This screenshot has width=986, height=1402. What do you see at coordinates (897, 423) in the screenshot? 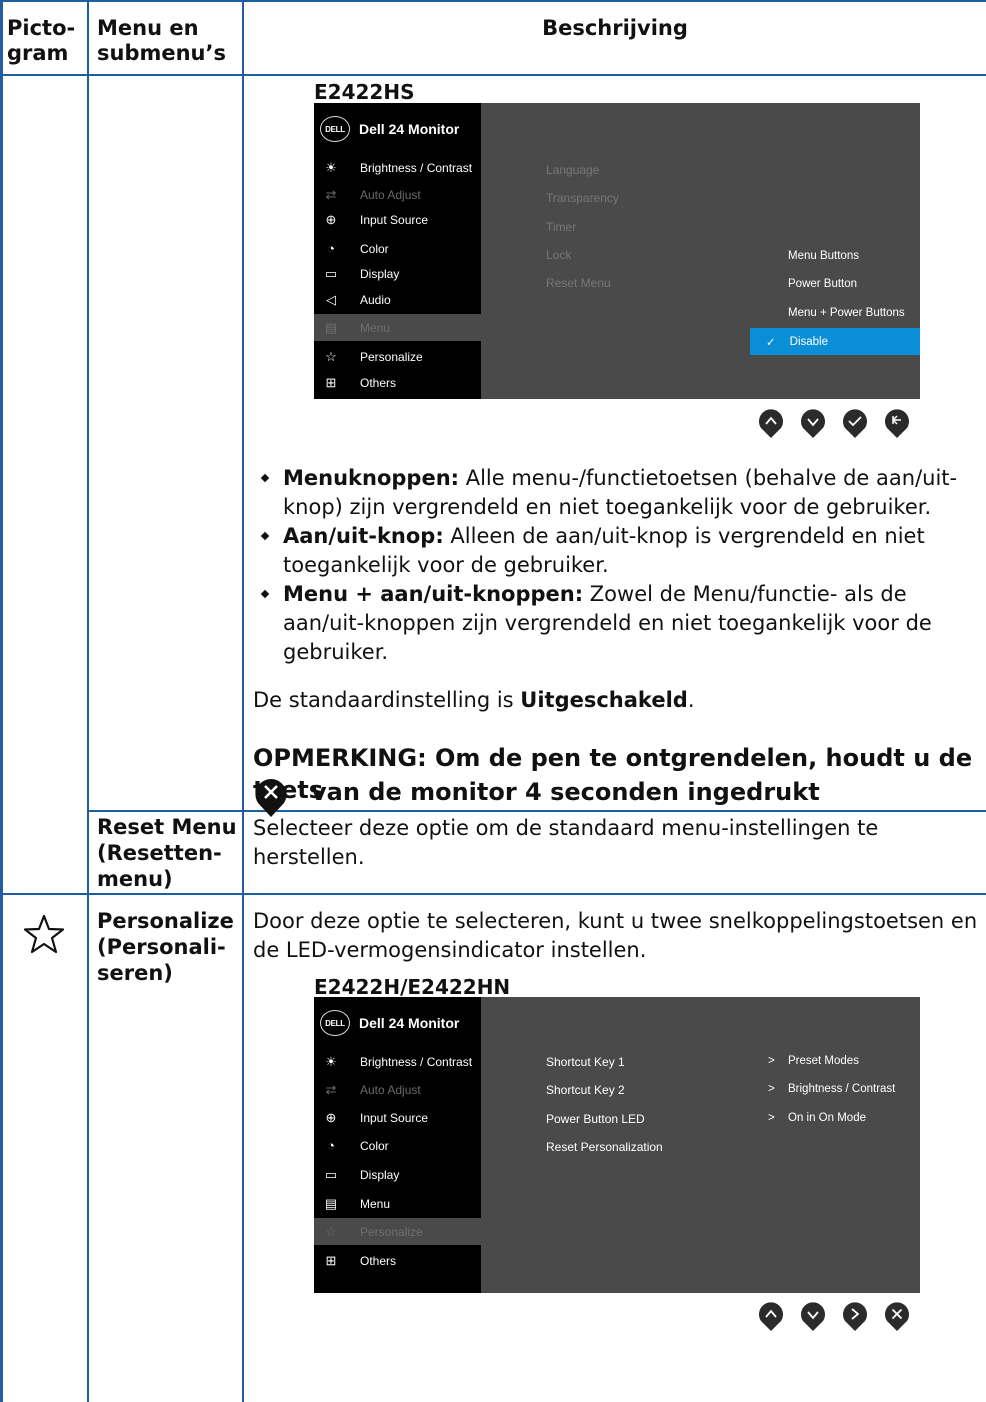
I see `back-icon` at bounding box center [897, 423].